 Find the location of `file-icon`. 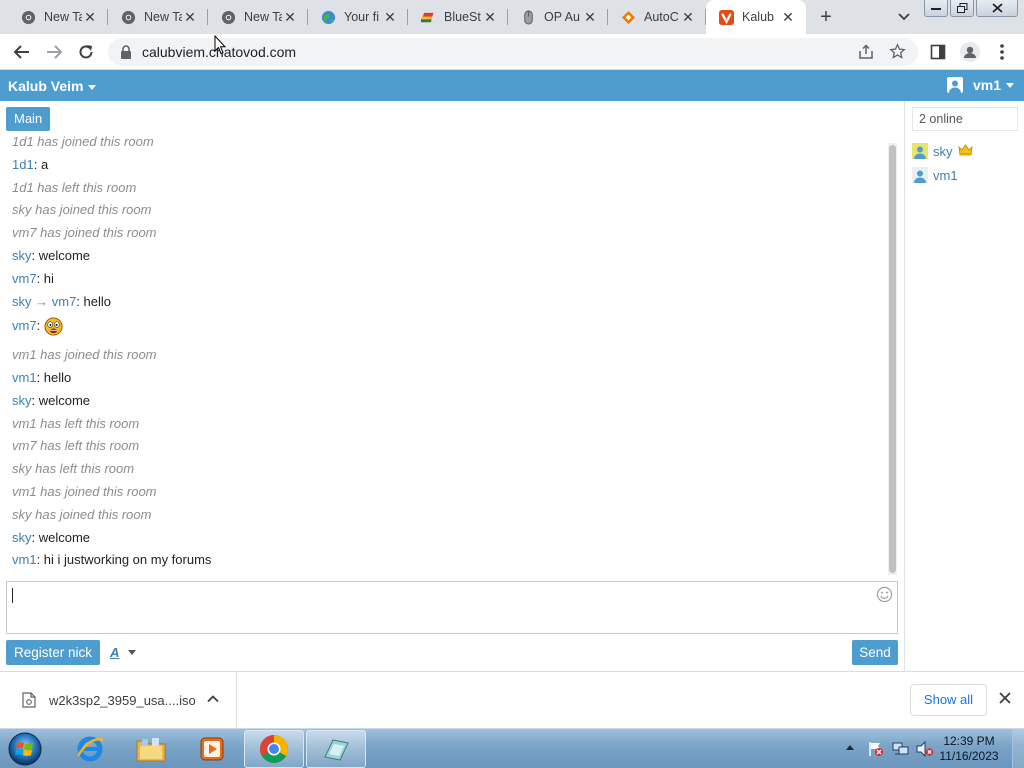

file-icon is located at coordinates (29, 701).